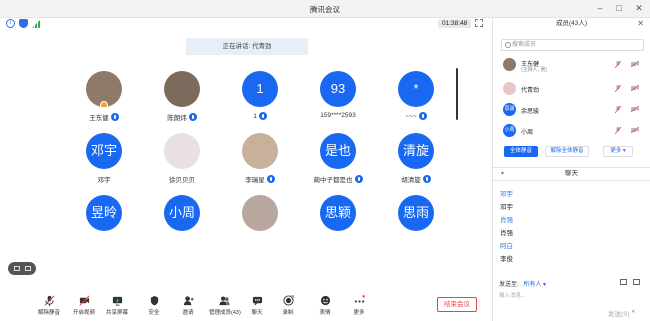 The width and height of the screenshot is (650, 321). What do you see at coordinates (288, 300) in the screenshot?
I see `record-icon` at bounding box center [288, 300].